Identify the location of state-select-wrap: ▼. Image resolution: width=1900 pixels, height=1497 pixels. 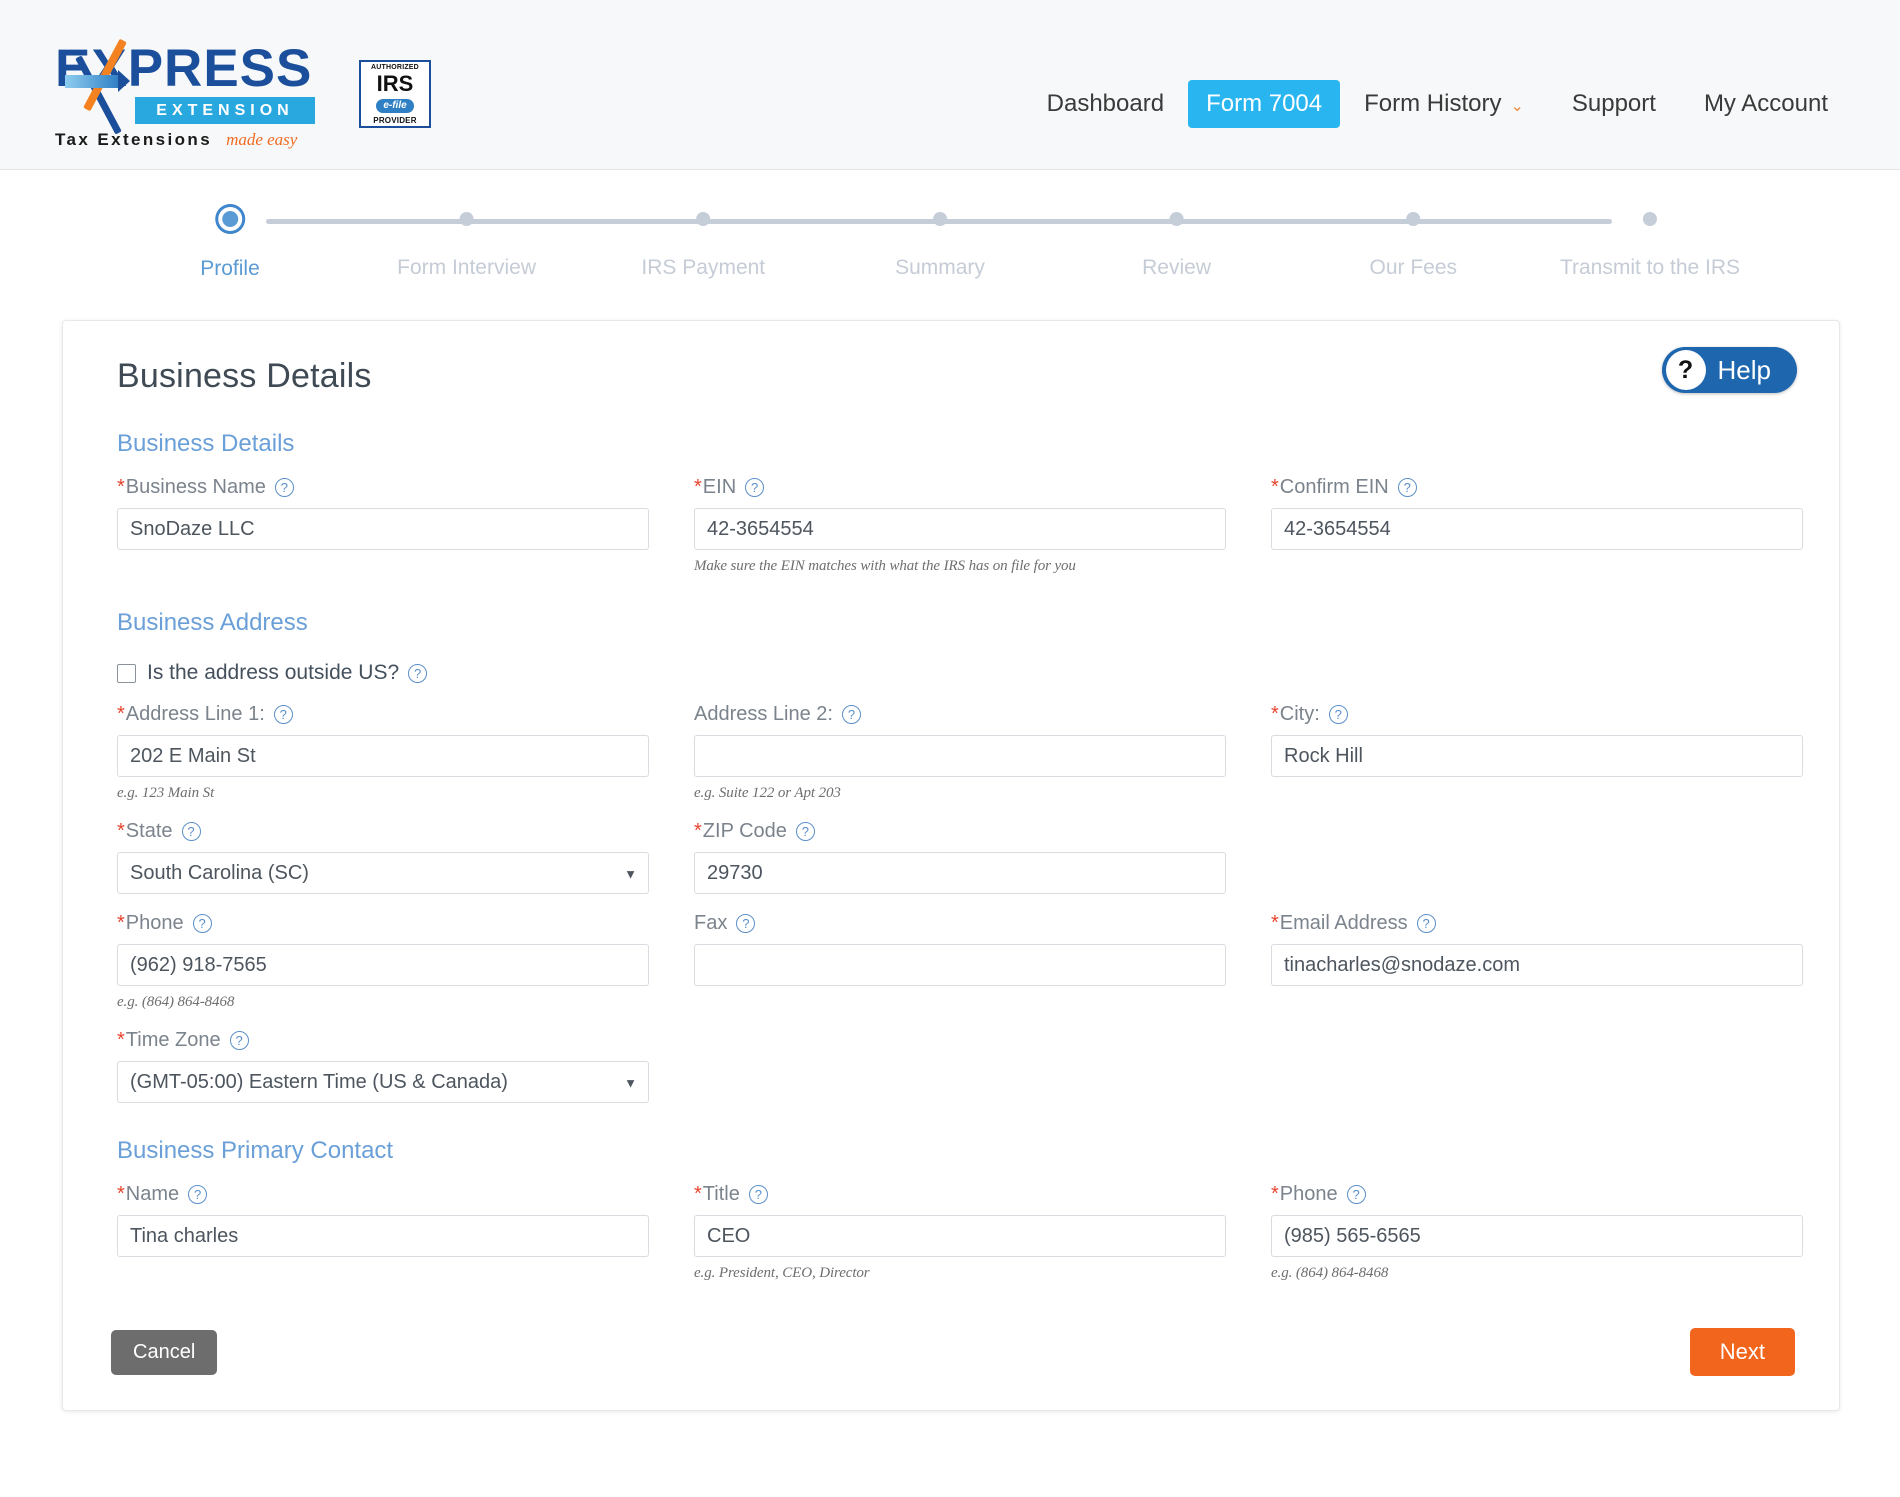
(383, 873).